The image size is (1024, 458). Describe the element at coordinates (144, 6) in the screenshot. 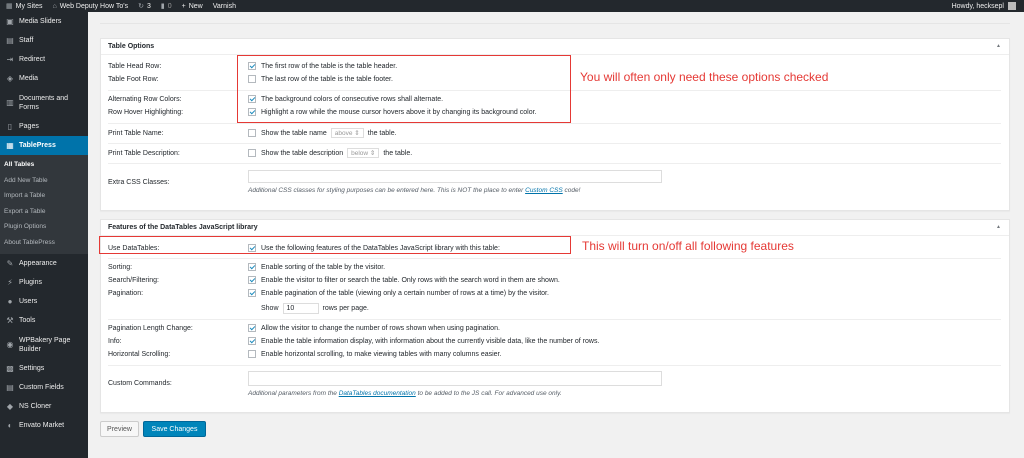

I see `updates-link: ↻ 3` at that location.